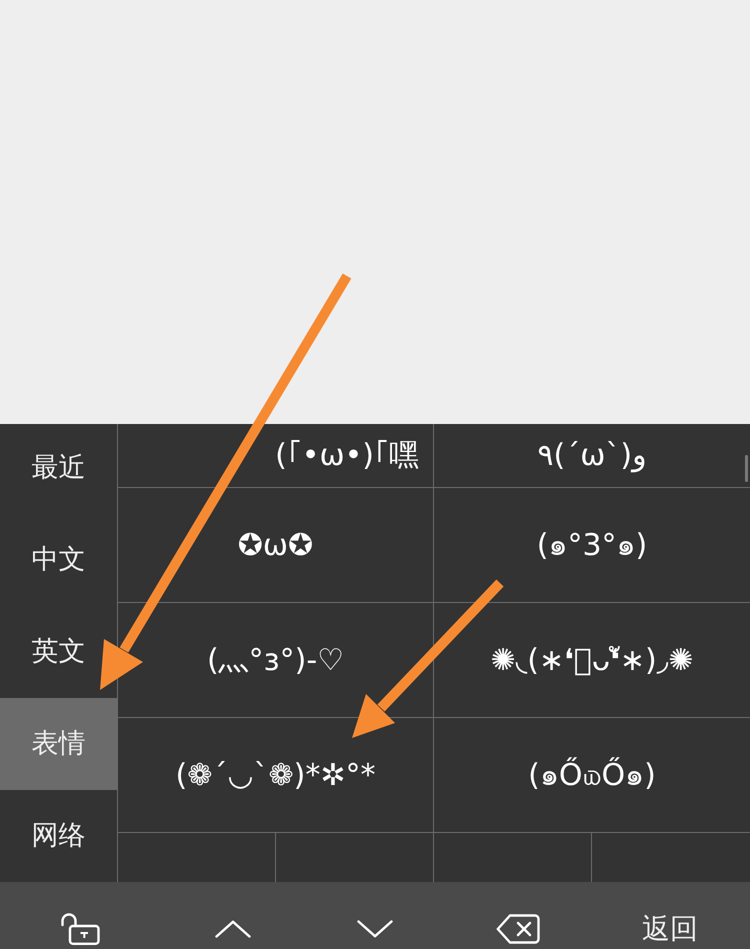  Describe the element at coordinates (276, 455) in the screenshot. I see `emoticon-key: (｢•ω•)｢嘿` at that location.